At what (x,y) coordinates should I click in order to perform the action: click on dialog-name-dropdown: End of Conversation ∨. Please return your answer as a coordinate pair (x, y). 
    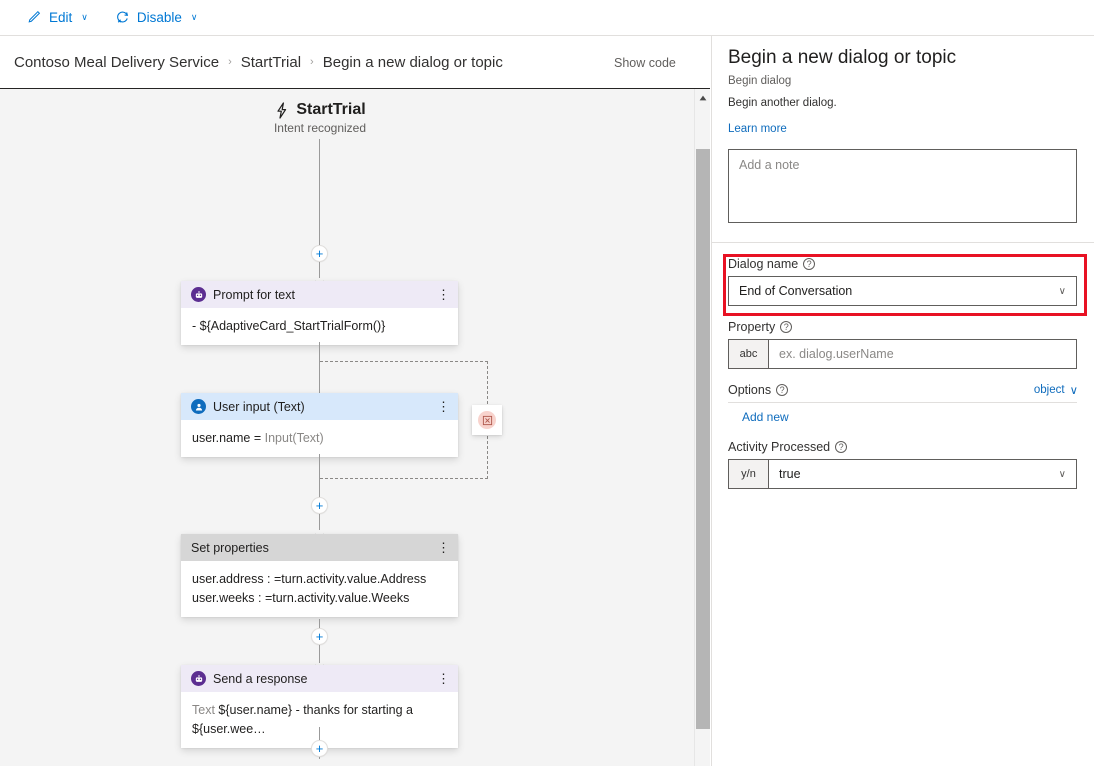
    Looking at the image, I should click on (902, 291).